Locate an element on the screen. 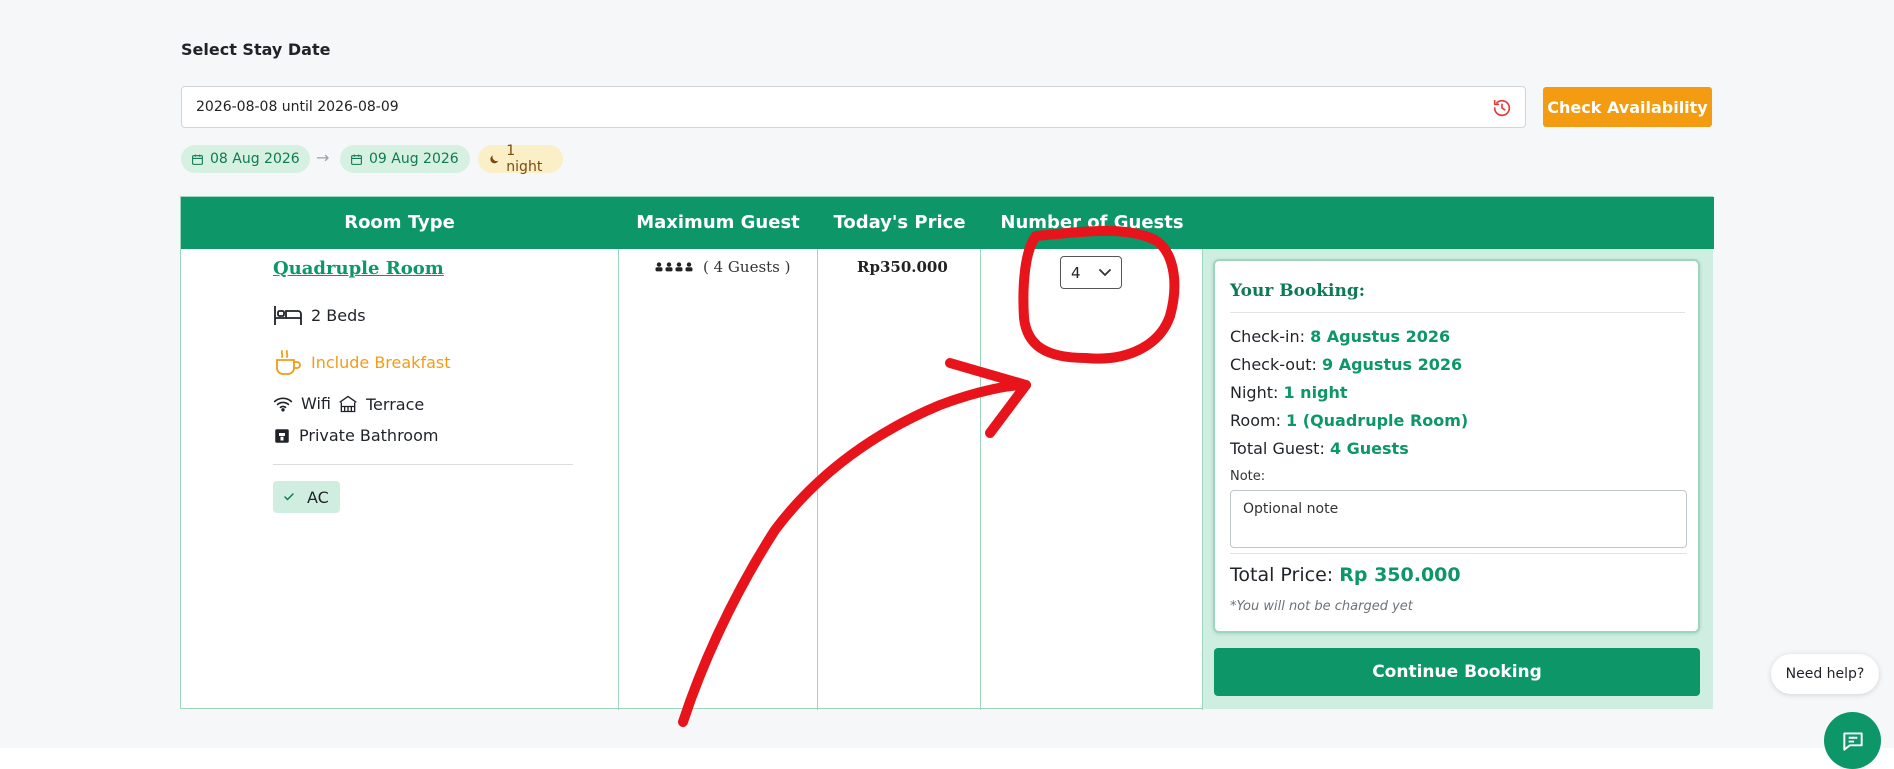  wifi-feature: Wifi is located at coordinates (302, 403).